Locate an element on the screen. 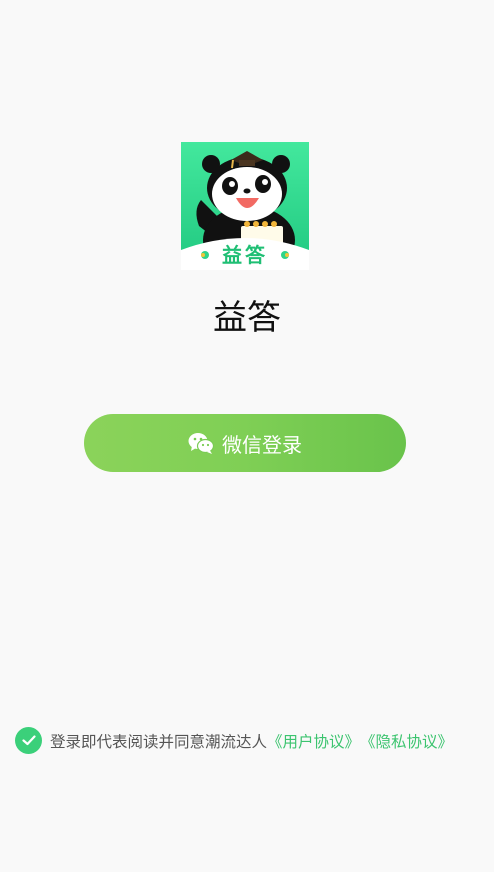 The width and height of the screenshot is (494, 872). agreement-row: 登录即代表阅读并同意潮流达人 《用户协议》 《隐私协议》 is located at coordinates (234, 740).